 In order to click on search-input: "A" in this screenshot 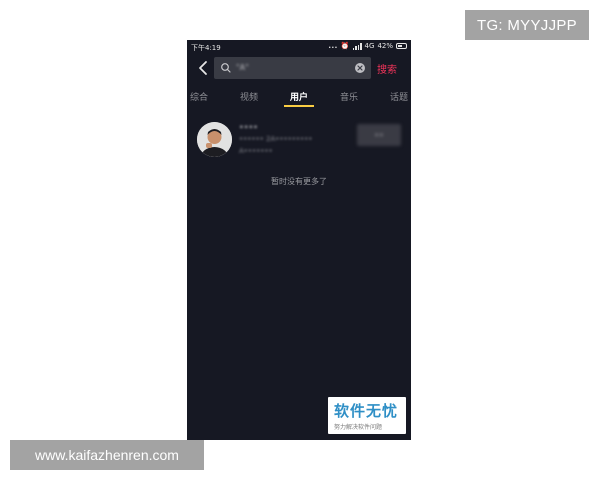, I will do `click(292, 68)`.